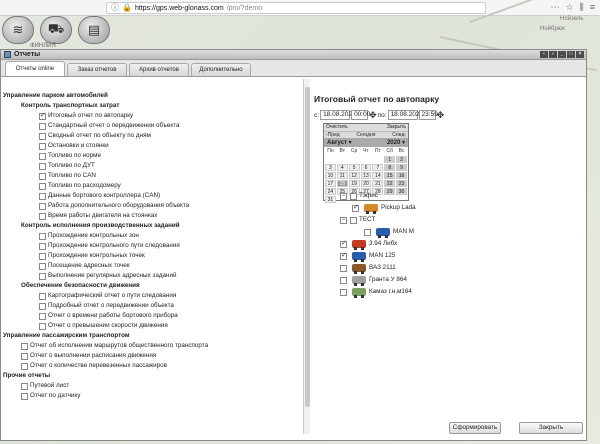 Image resolution: width=600 pixels, height=444 pixels. Describe the element at coordinates (342, 167) in the screenshot. I see `calendar-day: 4` at that location.